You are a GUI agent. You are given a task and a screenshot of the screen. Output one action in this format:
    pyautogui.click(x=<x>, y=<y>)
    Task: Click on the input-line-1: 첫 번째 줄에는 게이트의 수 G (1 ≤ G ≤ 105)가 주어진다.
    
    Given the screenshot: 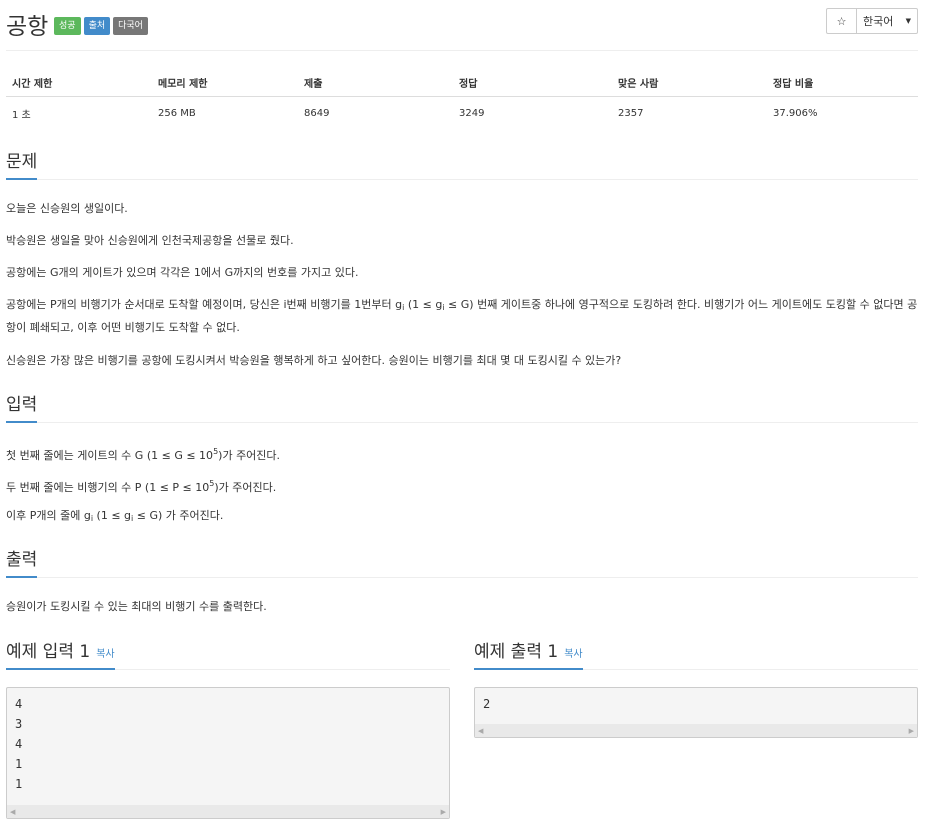 What is the action you would take?
    pyautogui.click(x=462, y=454)
    